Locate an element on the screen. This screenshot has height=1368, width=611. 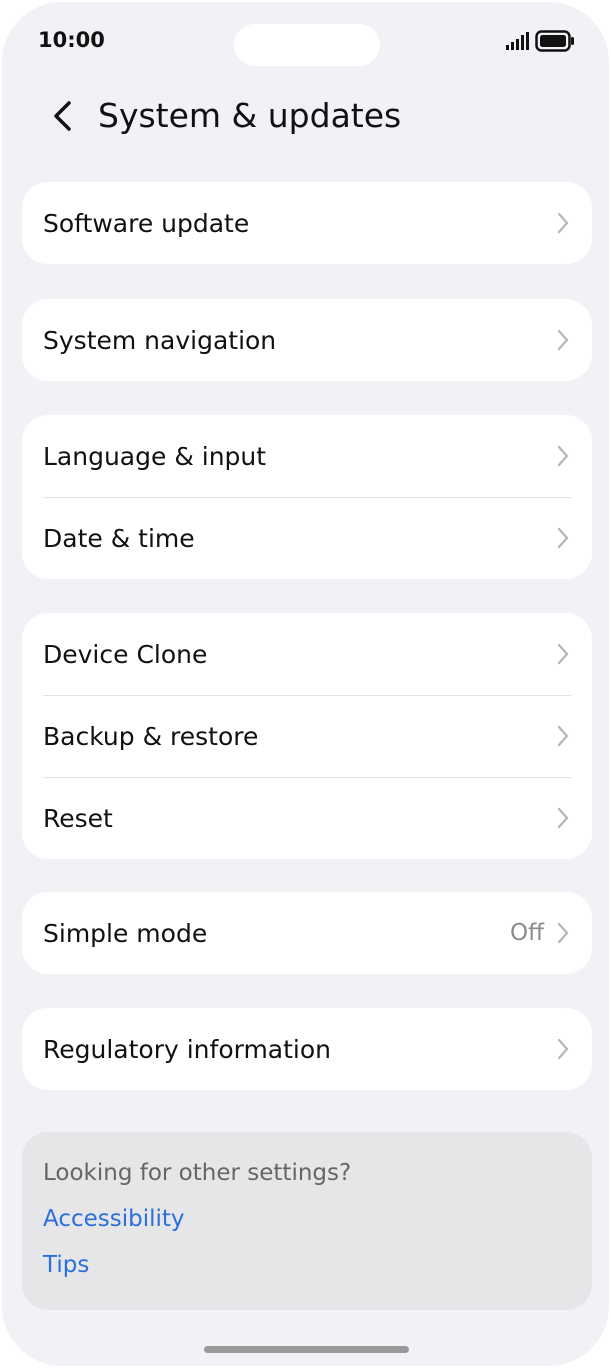
camera-pill is located at coordinates (307, 45).